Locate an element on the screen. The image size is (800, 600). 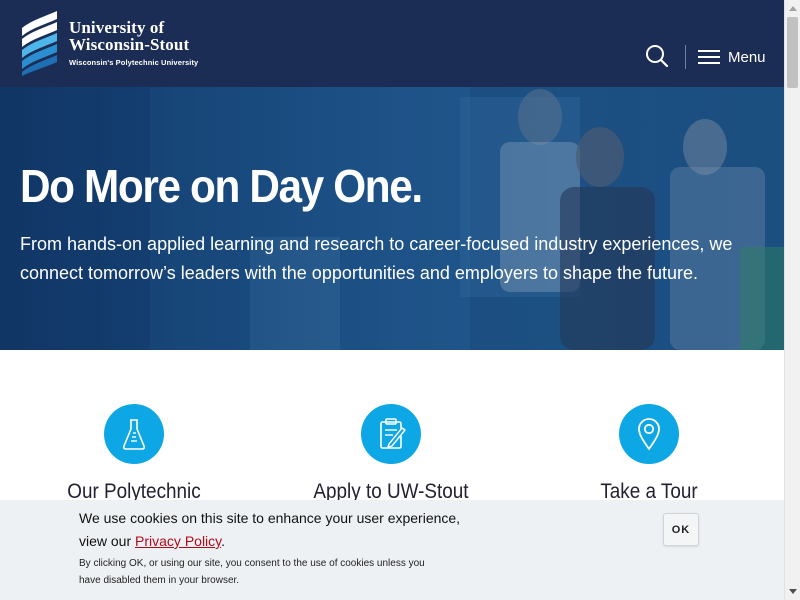
scroll-up-arrow-icon is located at coordinates (792, 8).